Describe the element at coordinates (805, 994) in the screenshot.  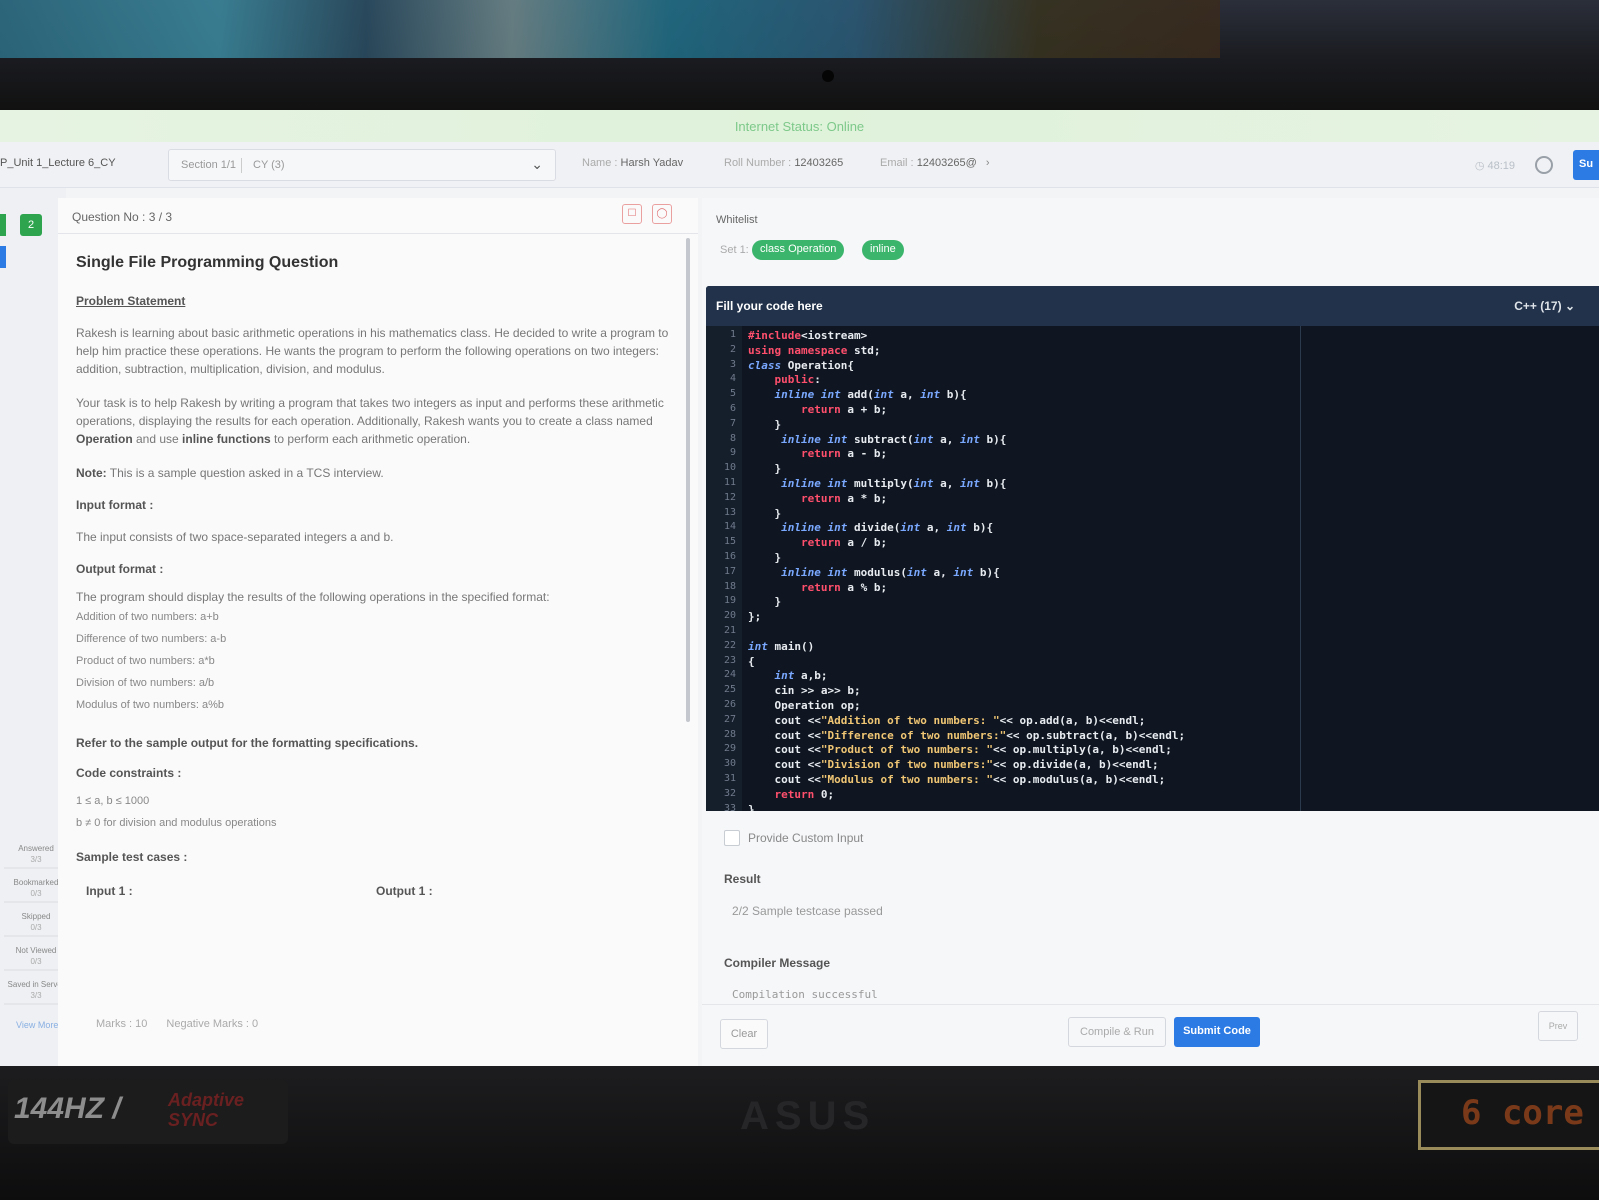
I see `compiler-message: Compilation successful` at that location.